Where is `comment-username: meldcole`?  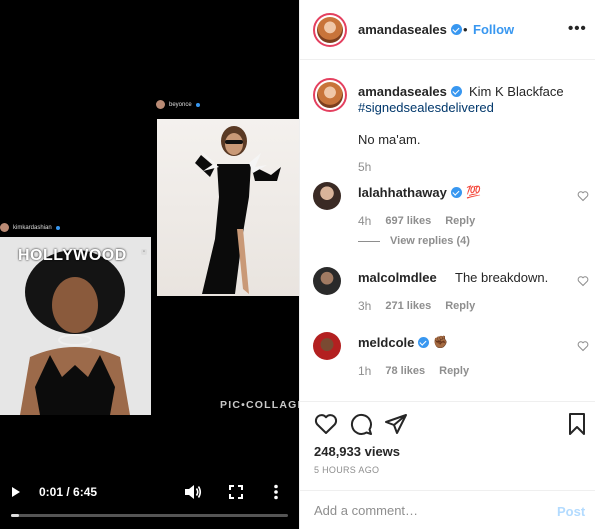 comment-username: meldcole is located at coordinates (393, 342).